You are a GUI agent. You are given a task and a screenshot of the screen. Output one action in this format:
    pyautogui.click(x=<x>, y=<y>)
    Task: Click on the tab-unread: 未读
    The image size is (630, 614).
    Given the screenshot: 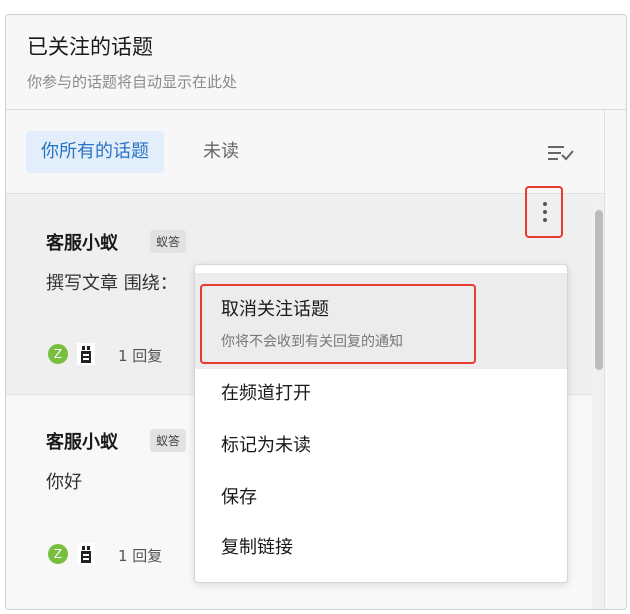 What is the action you would take?
    pyautogui.click(x=221, y=152)
    